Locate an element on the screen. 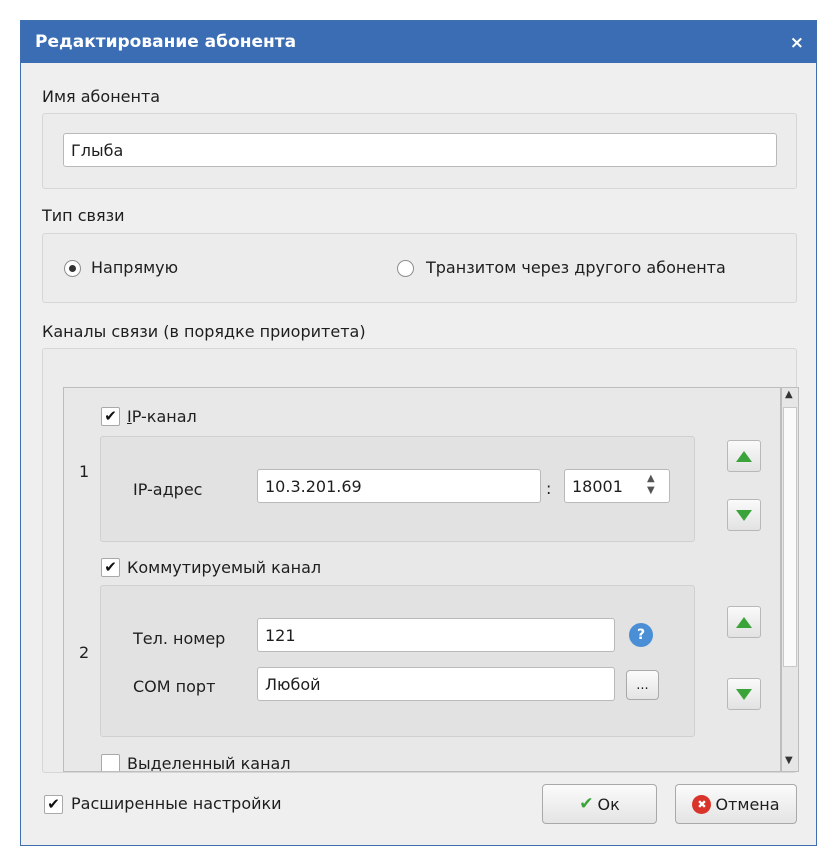  help-icon: ? is located at coordinates (641, 635).